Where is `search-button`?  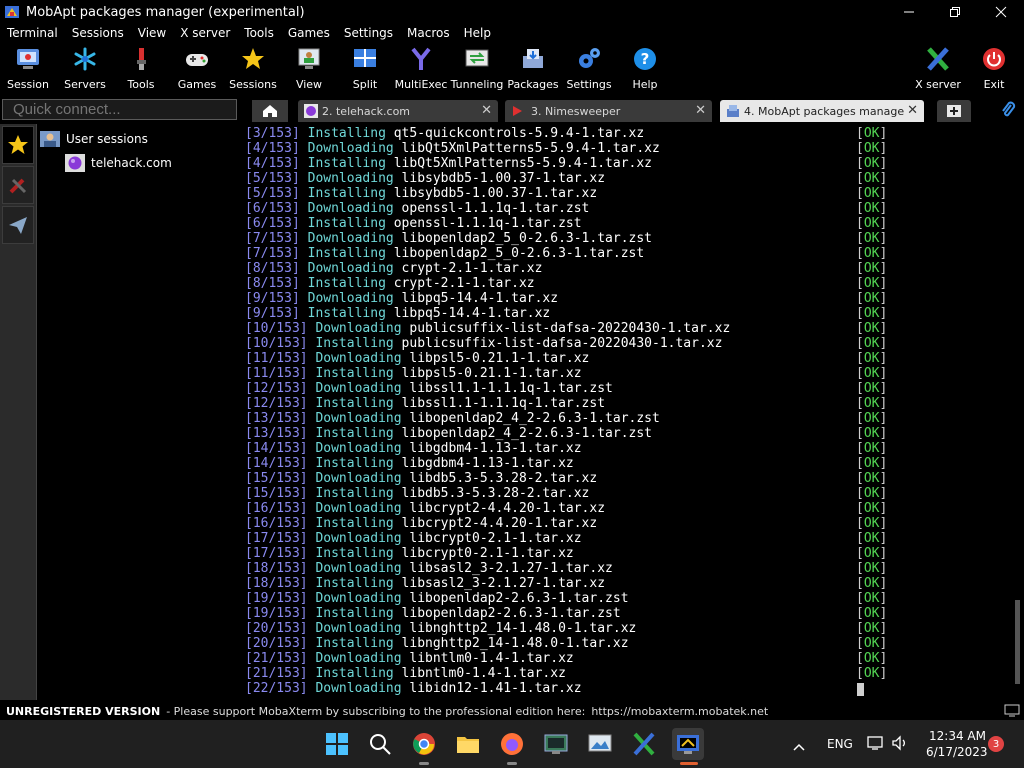
search-button is located at coordinates (380, 744).